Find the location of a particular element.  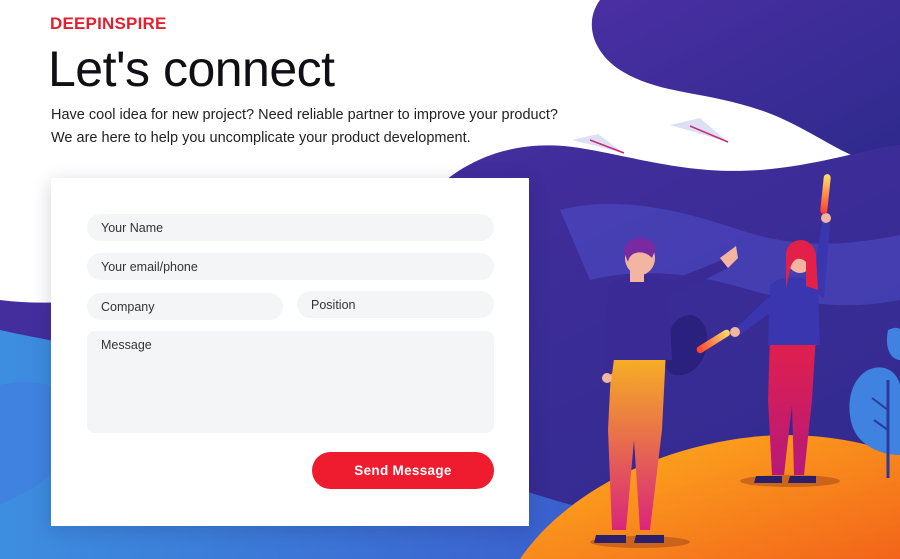

message-textarea is located at coordinates (290, 382).